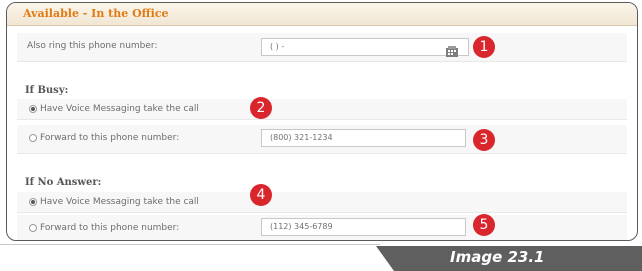  What do you see at coordinates (365, 47) in the screenshot?
I see `also-ring-input: ( ) -` at bounding box center [365, 47].